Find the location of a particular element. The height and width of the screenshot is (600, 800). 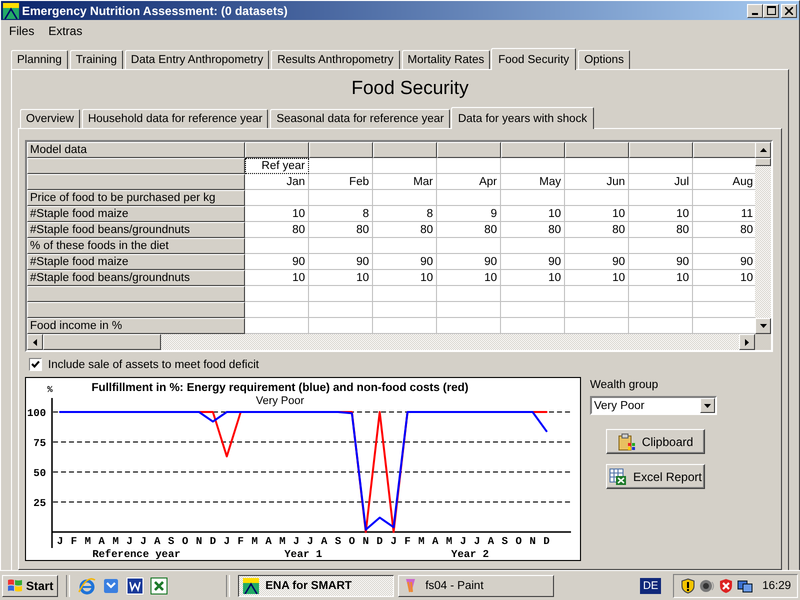

maximize-button is located at coordinates (771, 11).